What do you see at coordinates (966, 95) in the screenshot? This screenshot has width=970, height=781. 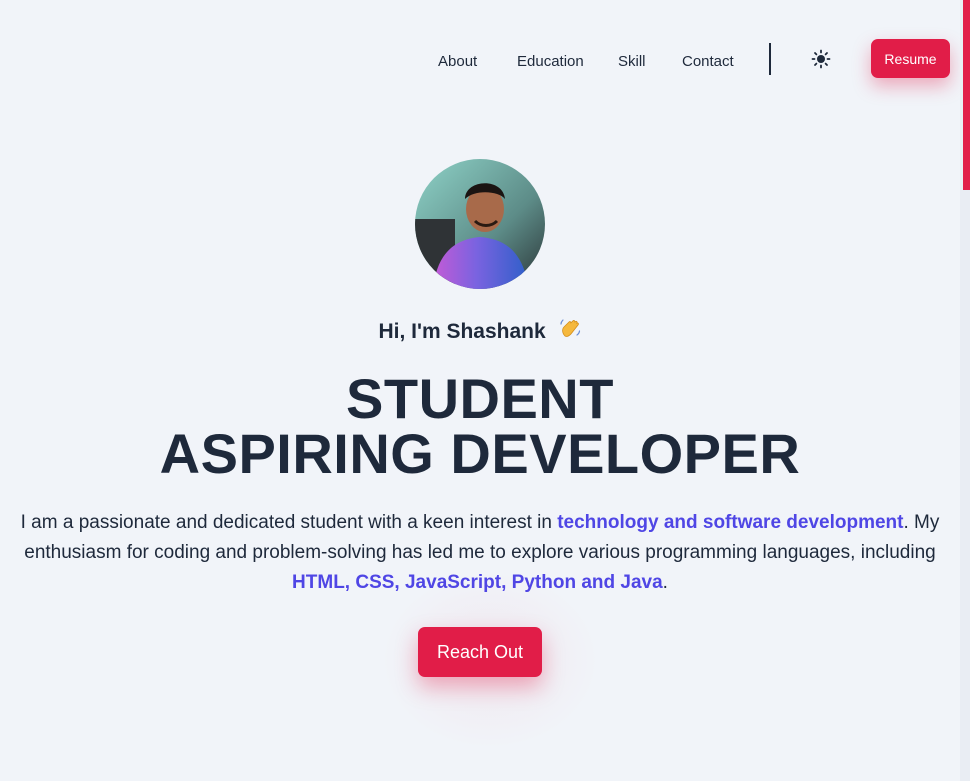 I see `scrollbar-thumb` at bounding box center [966, 95].